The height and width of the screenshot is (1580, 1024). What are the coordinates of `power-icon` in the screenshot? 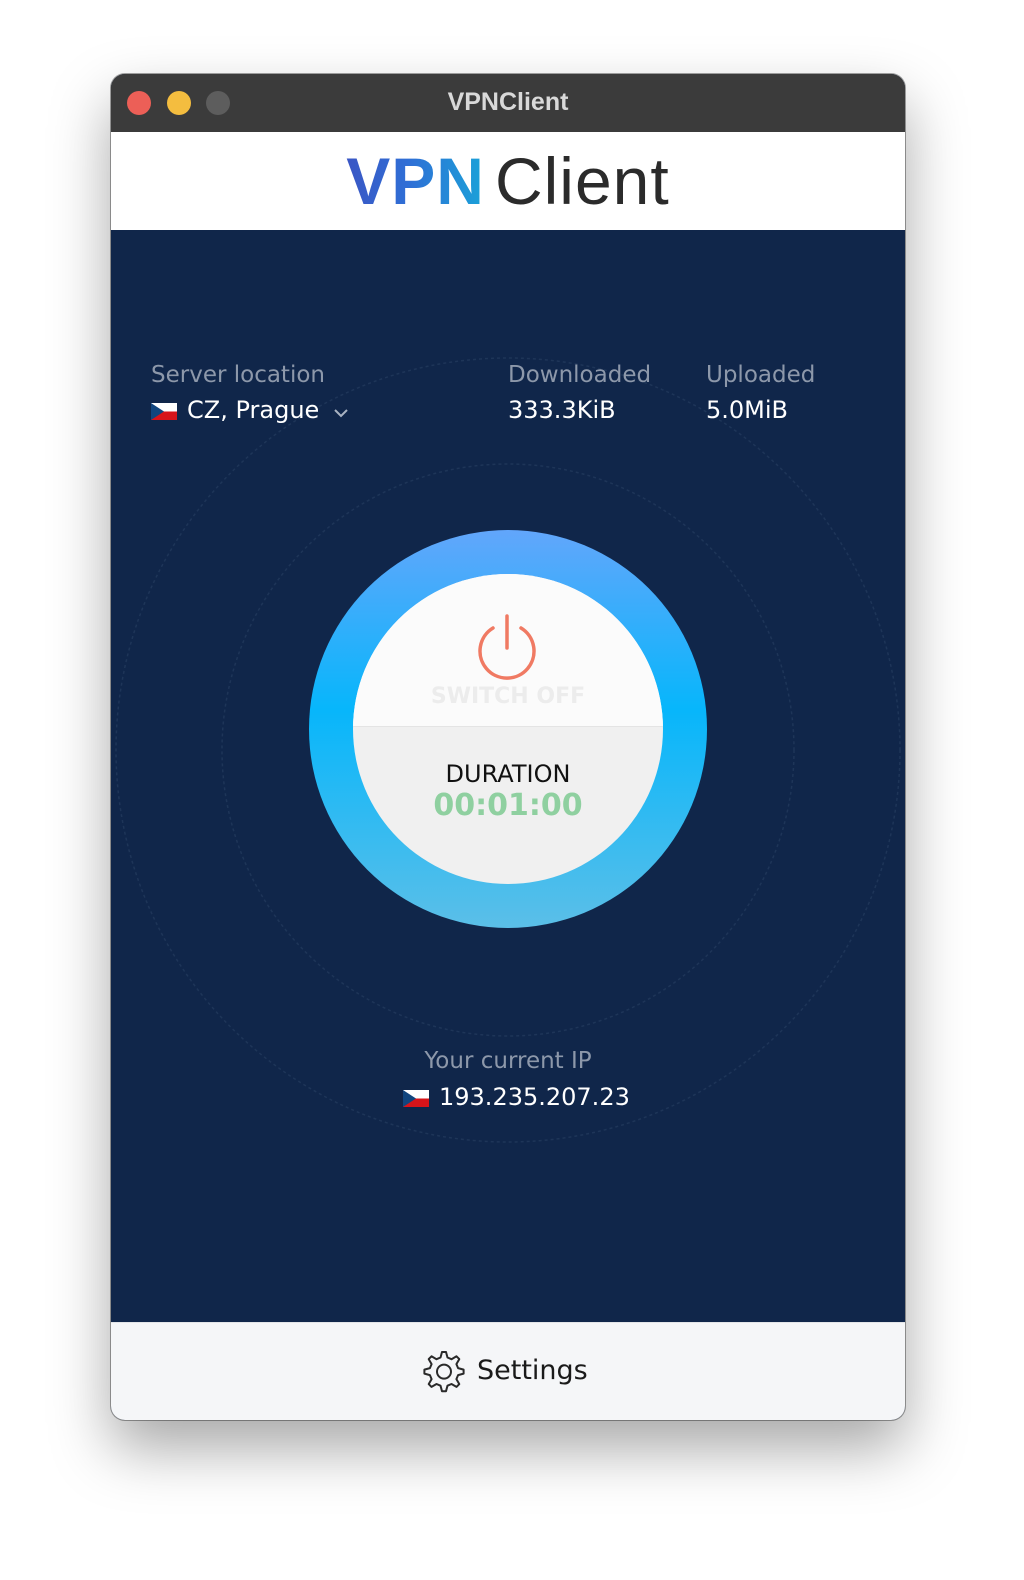 It's located at (507, 647).